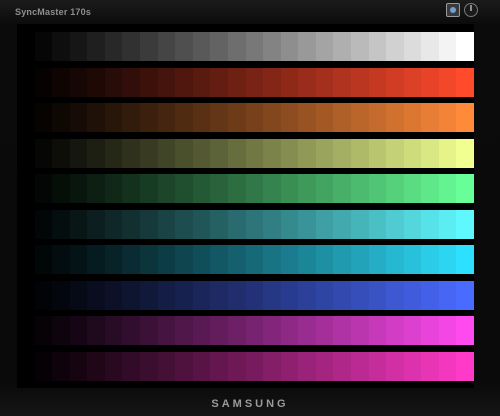 Image resolution: width=500 pixels, height=416 pixels. What do you see at coordinates (453, 10) in the screenshot?
I see `monitor-logo-icon` at bounding box center [453, 10].